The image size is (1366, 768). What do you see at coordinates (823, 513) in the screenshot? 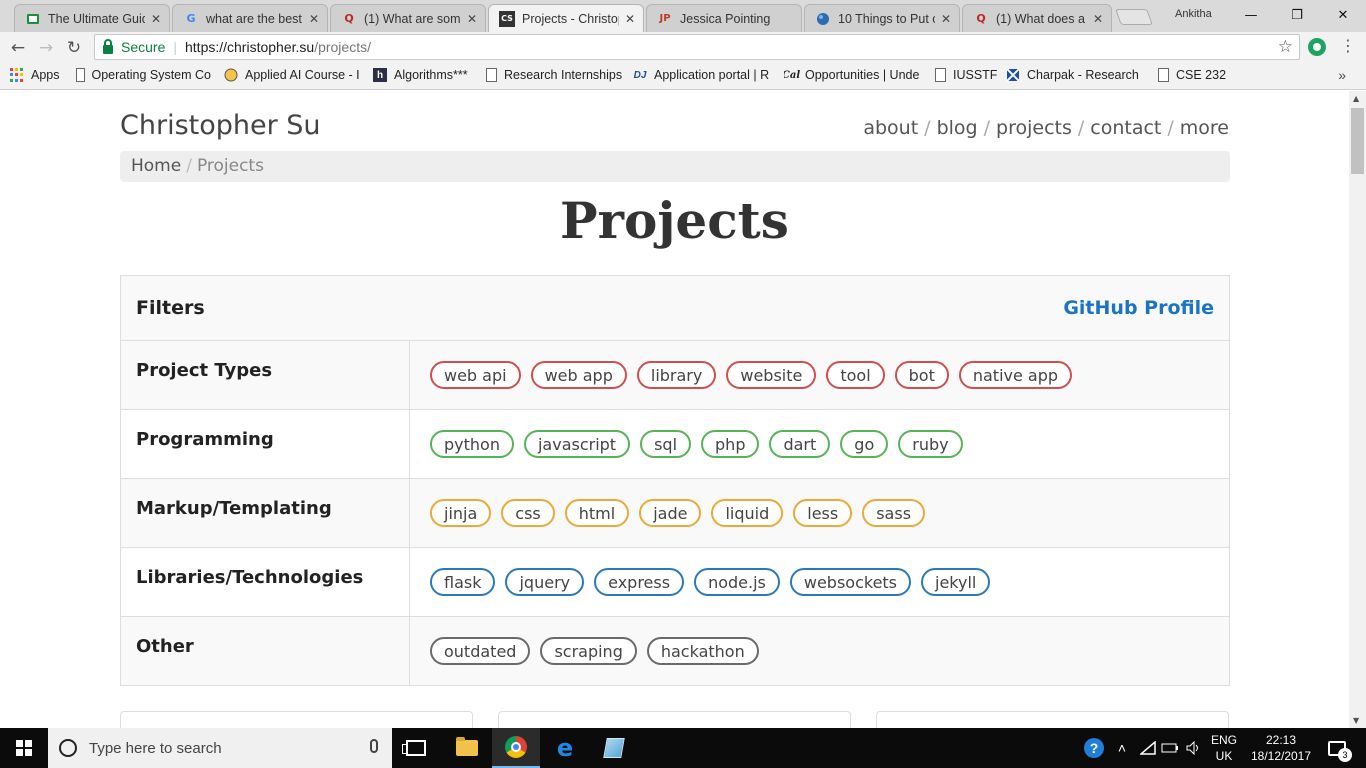
I see `filter-tag: less` at bounding box center [823, 513].